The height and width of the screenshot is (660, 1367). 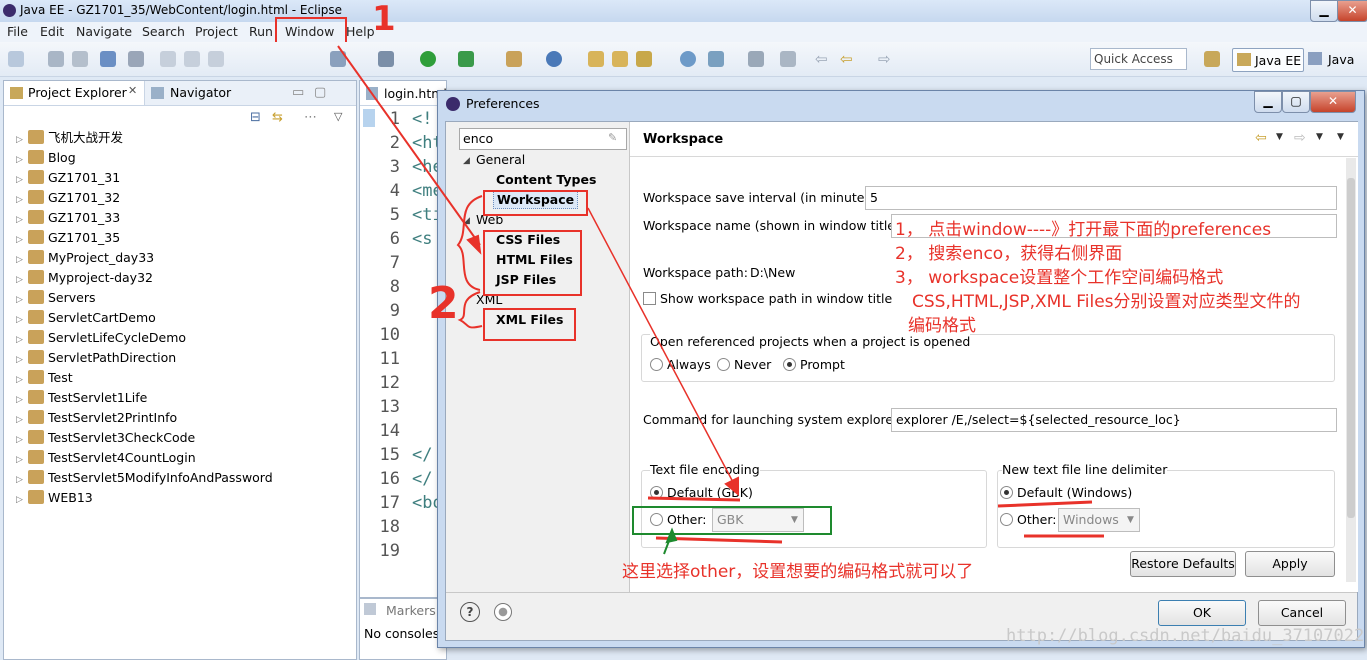 What do you see at coordinates (671, 535) in the screenshot?
I see `green-arrowhead` at bounding box center [671, 535].